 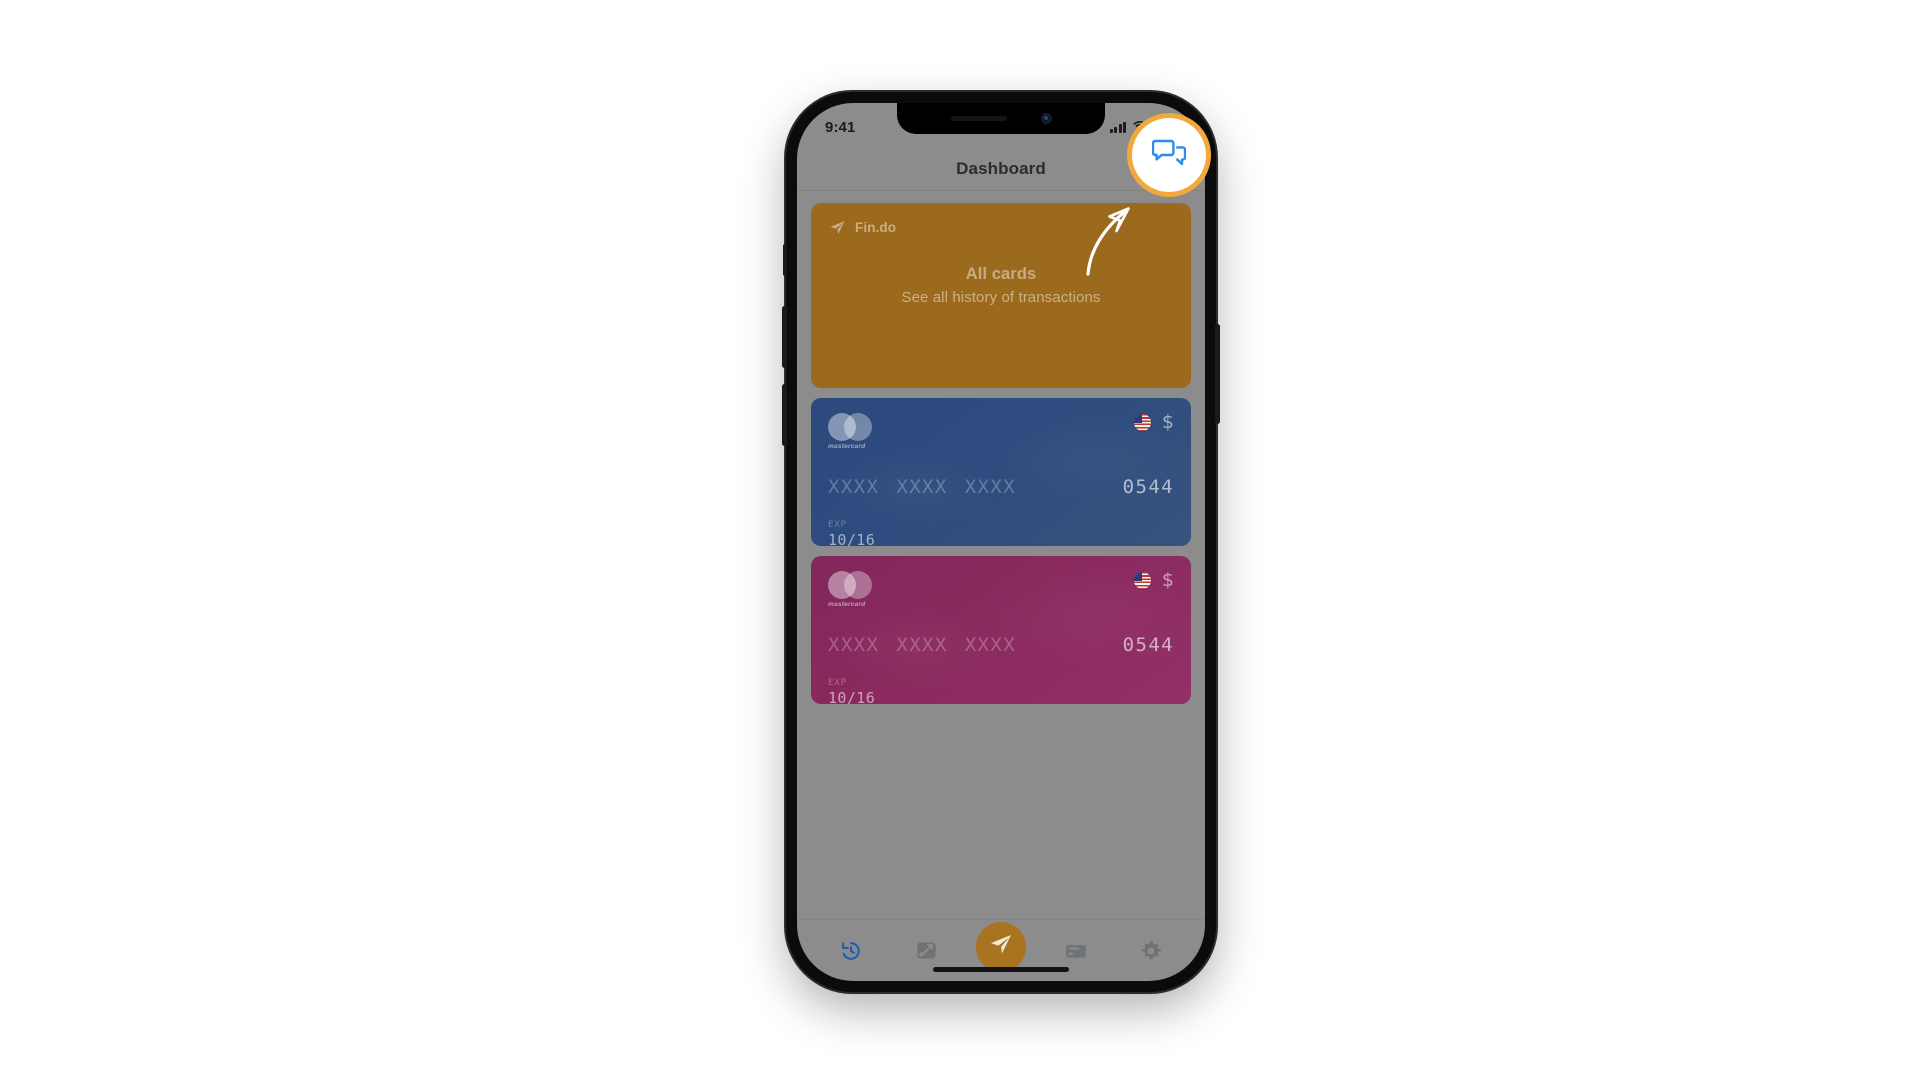 What do you see at coordinates (1046, 118) in the screenshot?
I see `front-camera-icon` at bounding box center [1046, 118].